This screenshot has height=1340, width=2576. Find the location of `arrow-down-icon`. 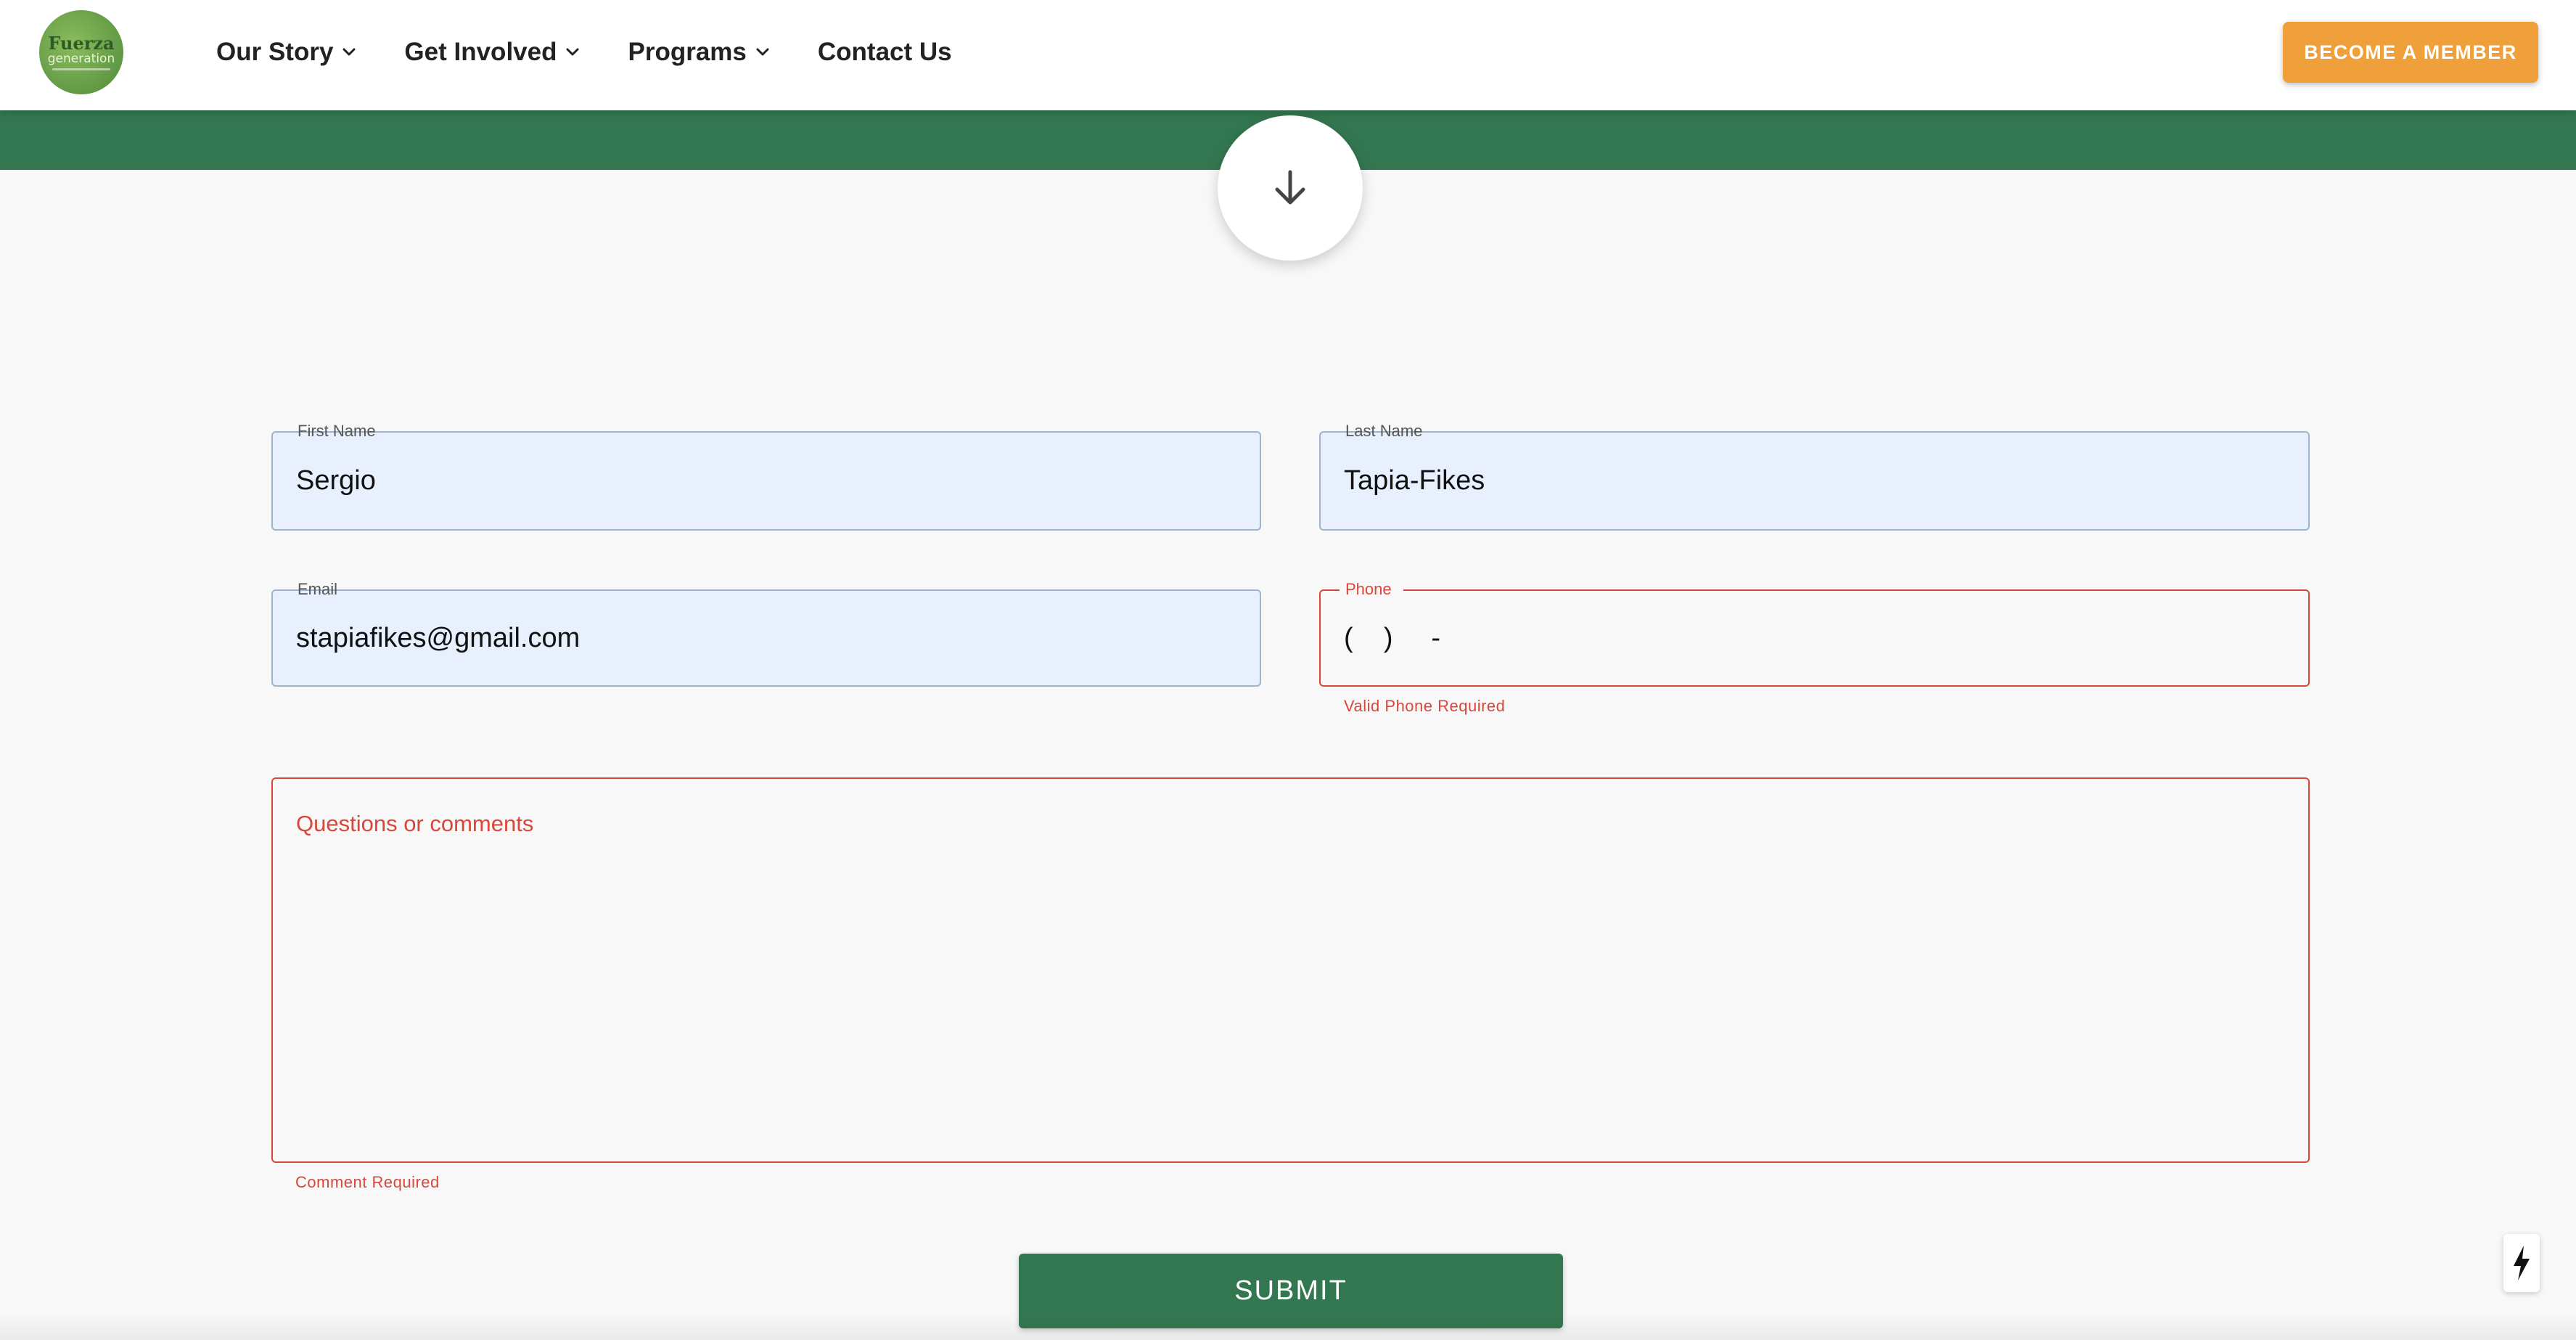

arrow-down-icon is located at coordinates (1290, 187).